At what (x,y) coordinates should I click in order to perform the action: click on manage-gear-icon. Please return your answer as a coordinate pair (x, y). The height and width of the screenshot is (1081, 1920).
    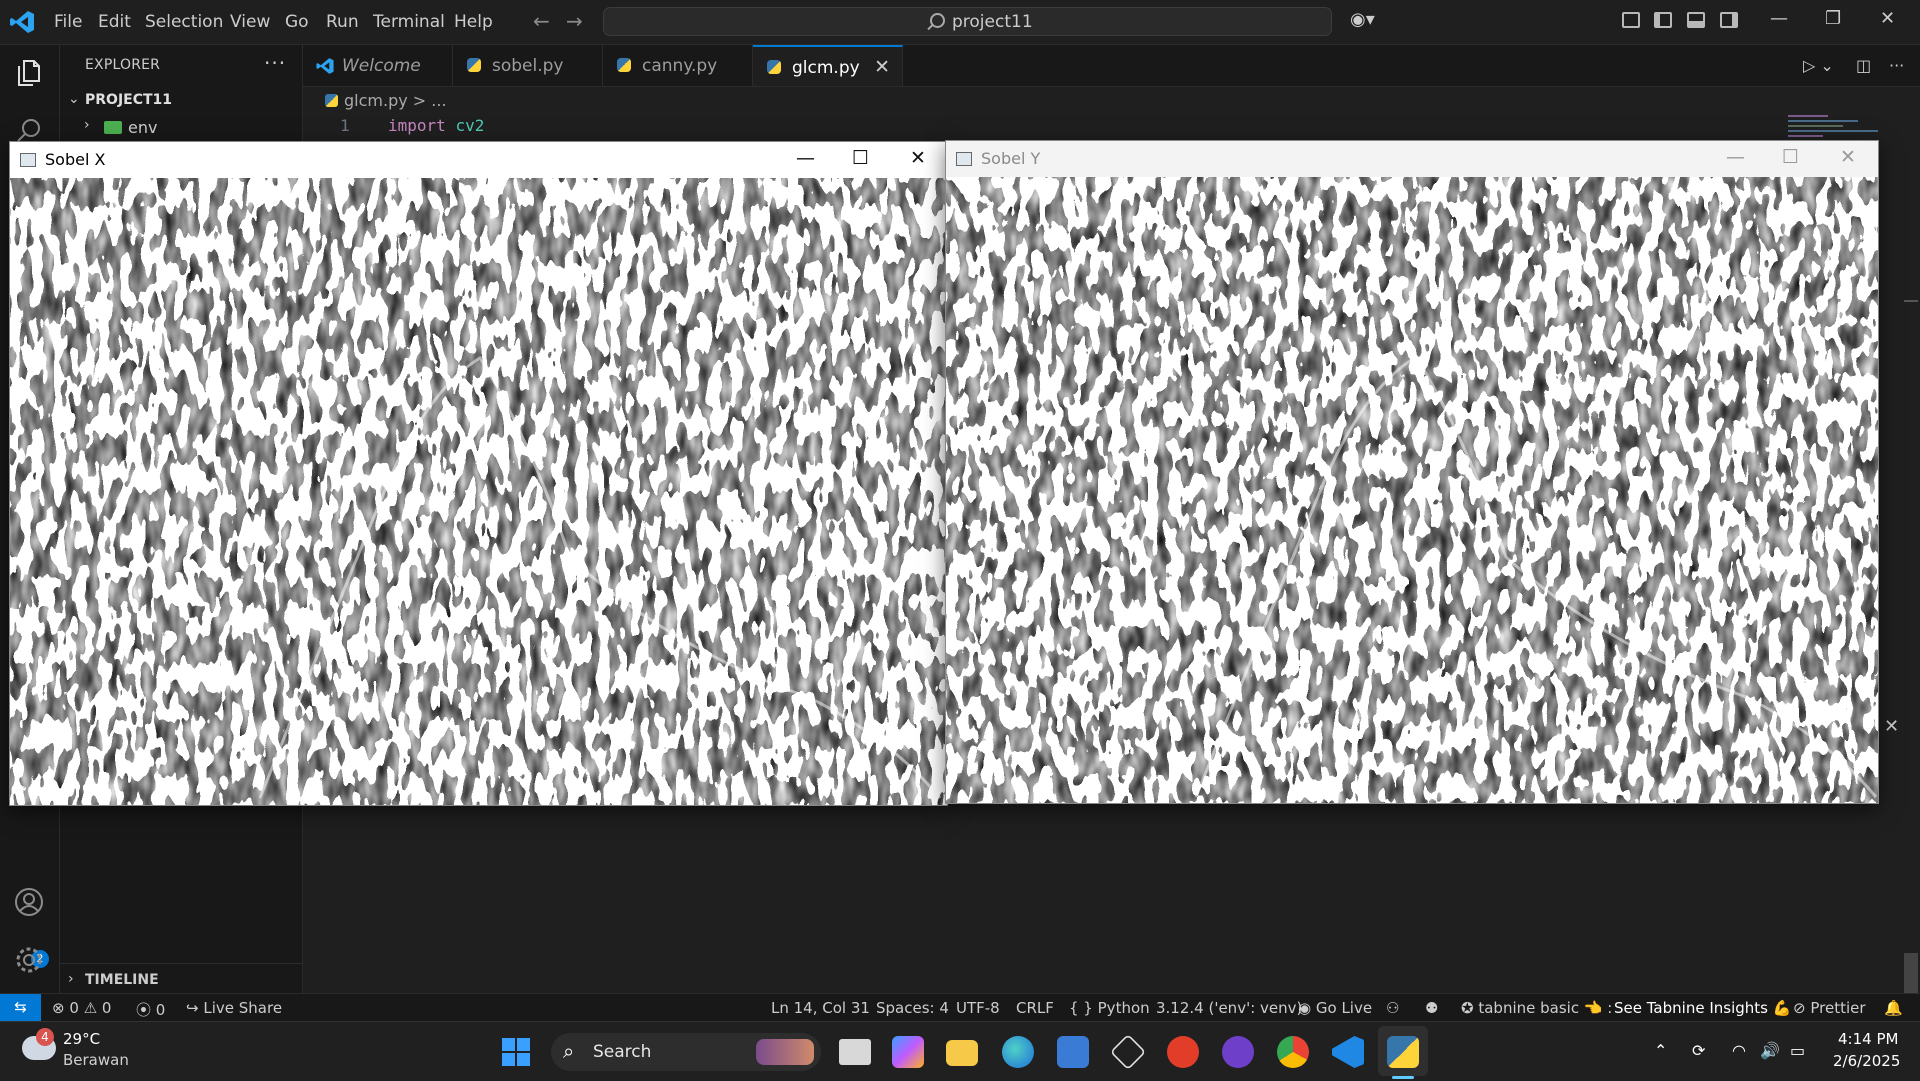
    Looking at the image, I should click on (29, 960).